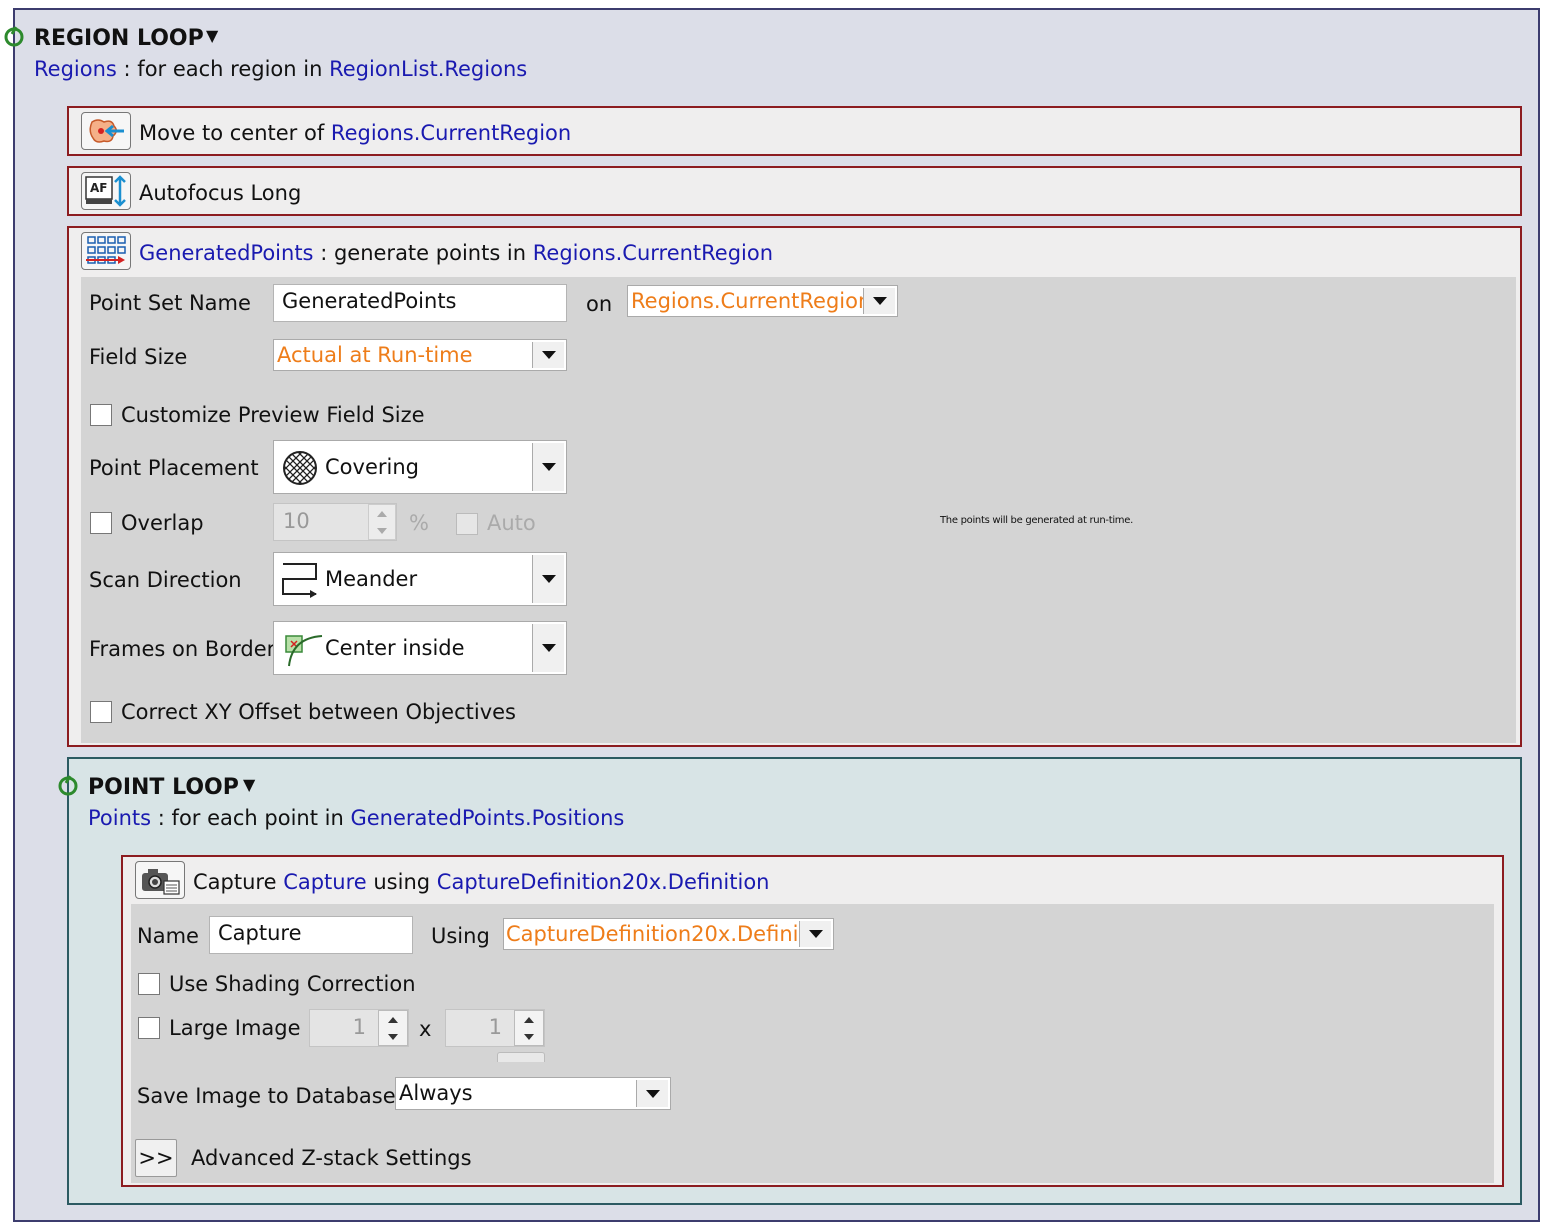  I want to click on generate-points-variable: GeneratedPoints, so click(226, 253).